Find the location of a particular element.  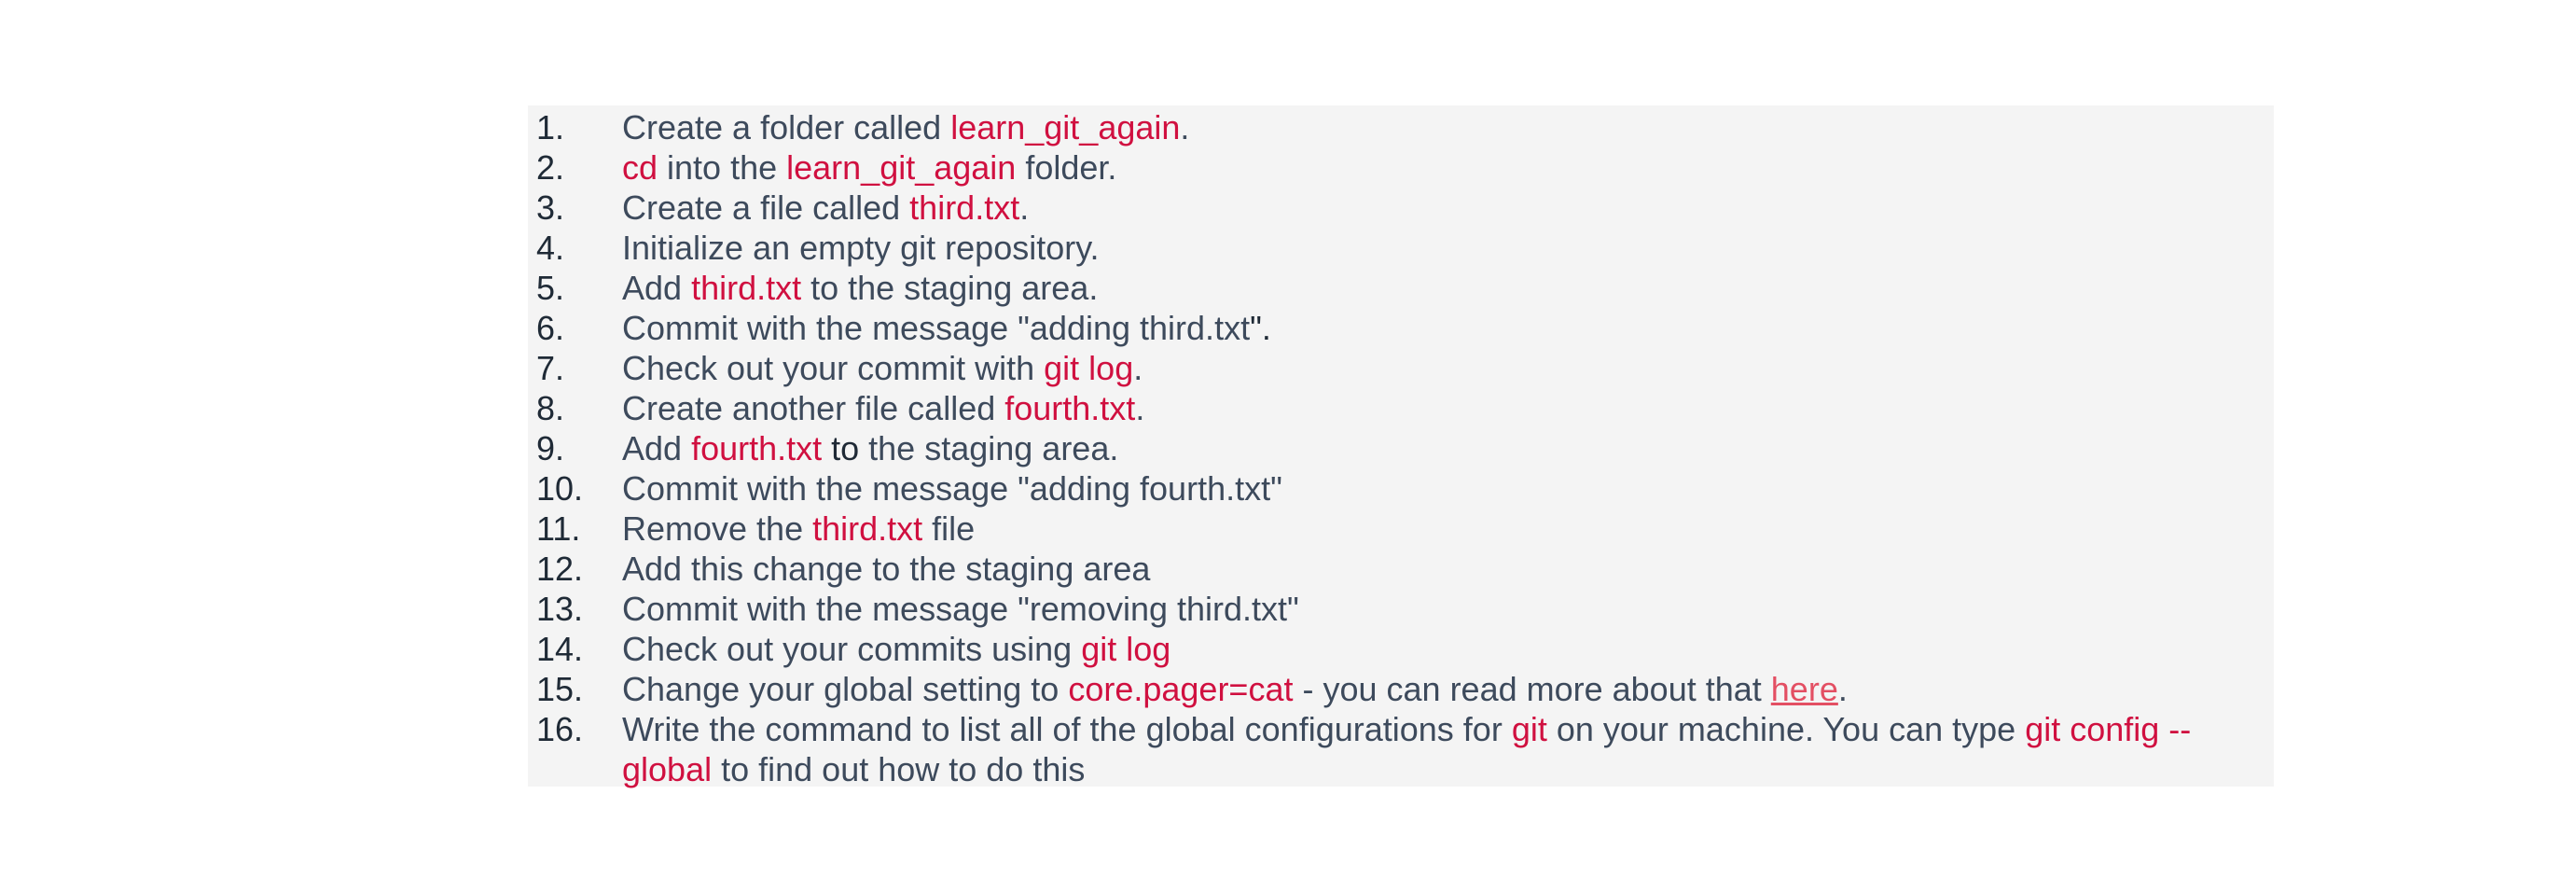

list-item: 9. Add fourth.txt to the staging area. is located at coordinates (1399, 448).